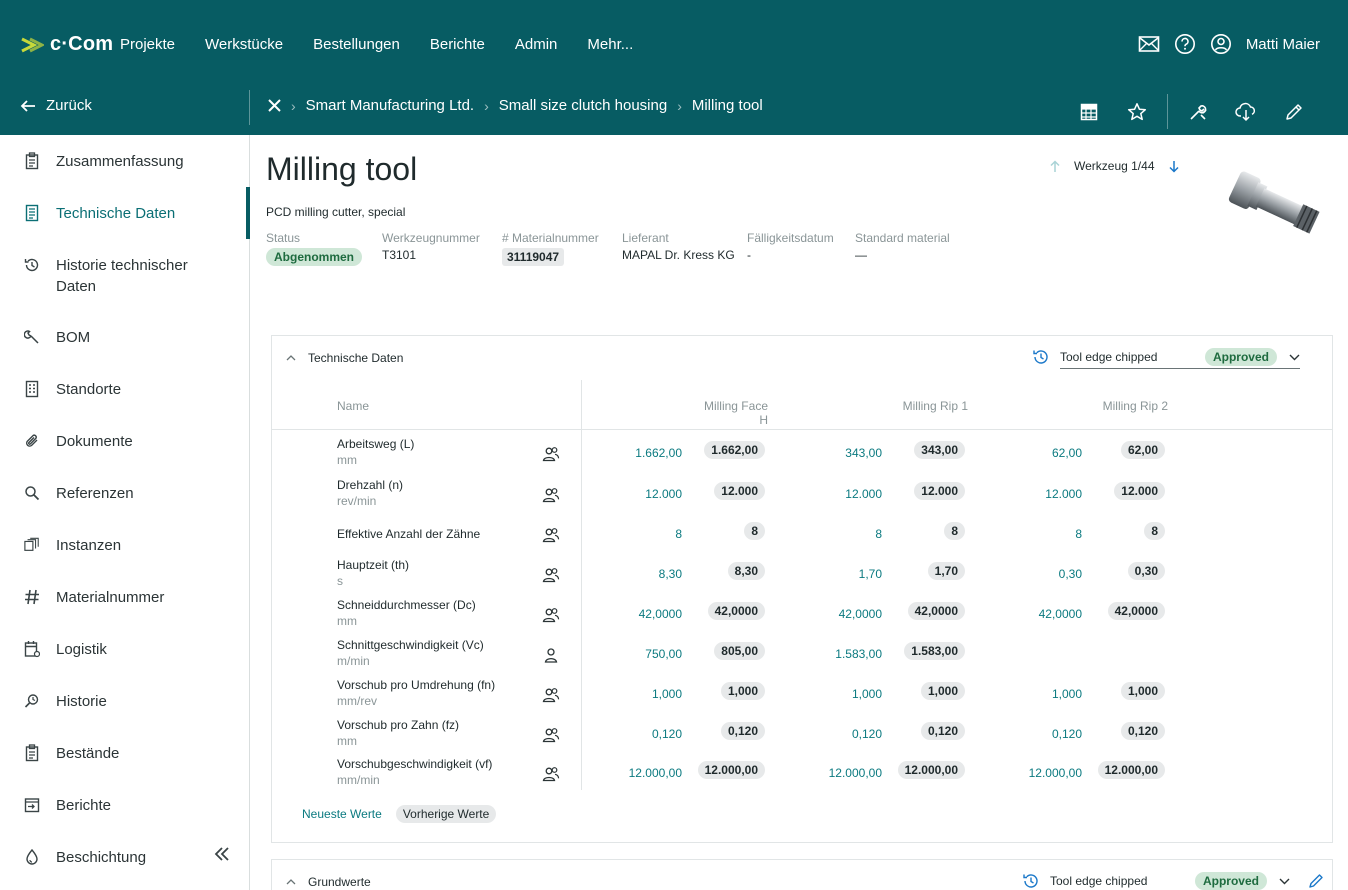 The height and width of the screenshot is (890, 1348). What do you see at coordinates (390, 105) in the screenshot?
I see `breadcrumb-item: Smart Manufacturing Ltd.` at bounding box center [390, 105].